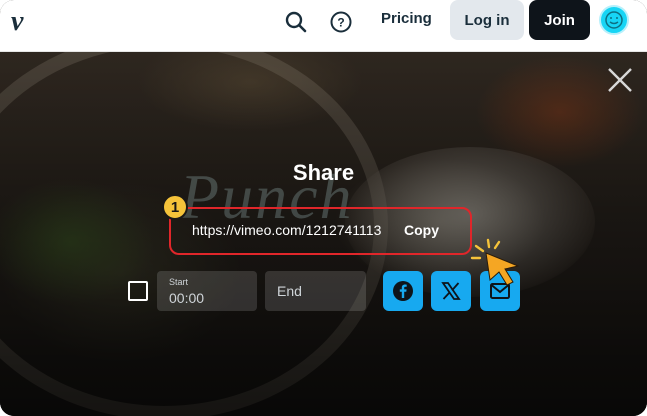 This screenshot has width=647, height=416. Describe the element at coordinates (138, 291) in the screenshot. I see `start-time-checkbox` at that location.